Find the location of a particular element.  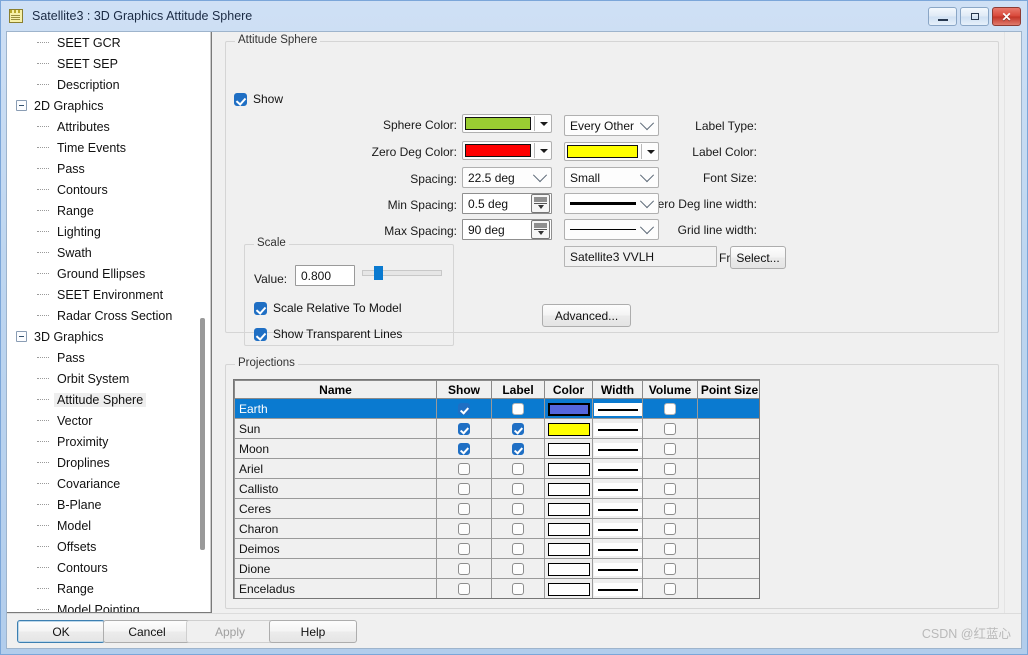

tree-item-orbit-system: Orbit System is located at coordinates (101, 378).